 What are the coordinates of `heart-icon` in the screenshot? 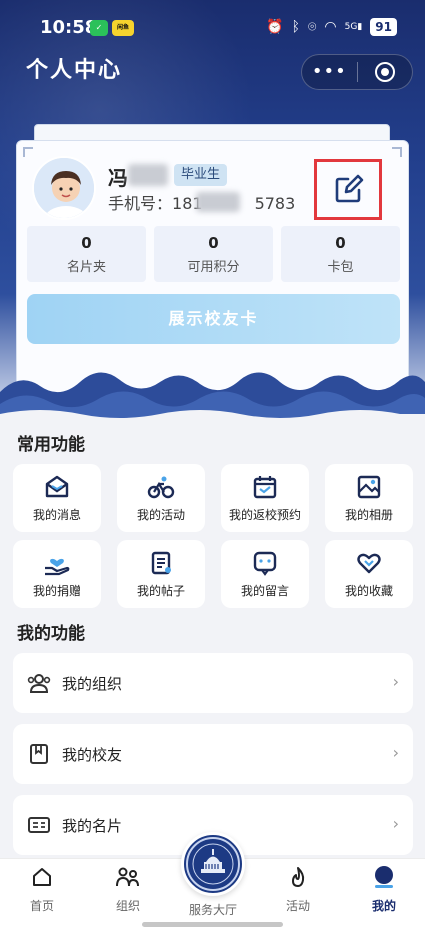 It's located at (369, 563).